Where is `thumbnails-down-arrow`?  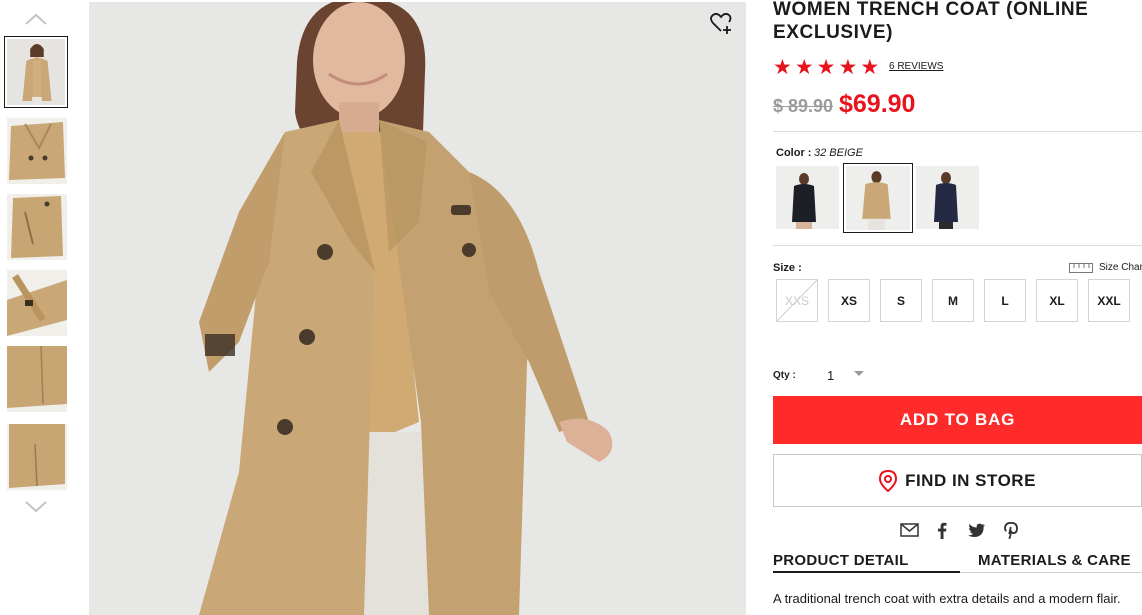 thumbnails-down-arrow is located at coordinates (36, 507).